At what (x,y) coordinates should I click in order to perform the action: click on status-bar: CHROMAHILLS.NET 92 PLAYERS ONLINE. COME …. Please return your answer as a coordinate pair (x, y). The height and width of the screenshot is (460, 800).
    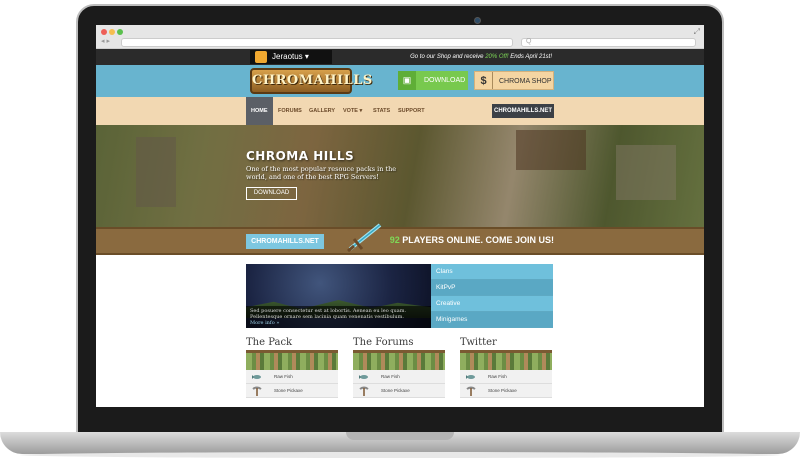
    Looking at the image, I should click on (400, 239).